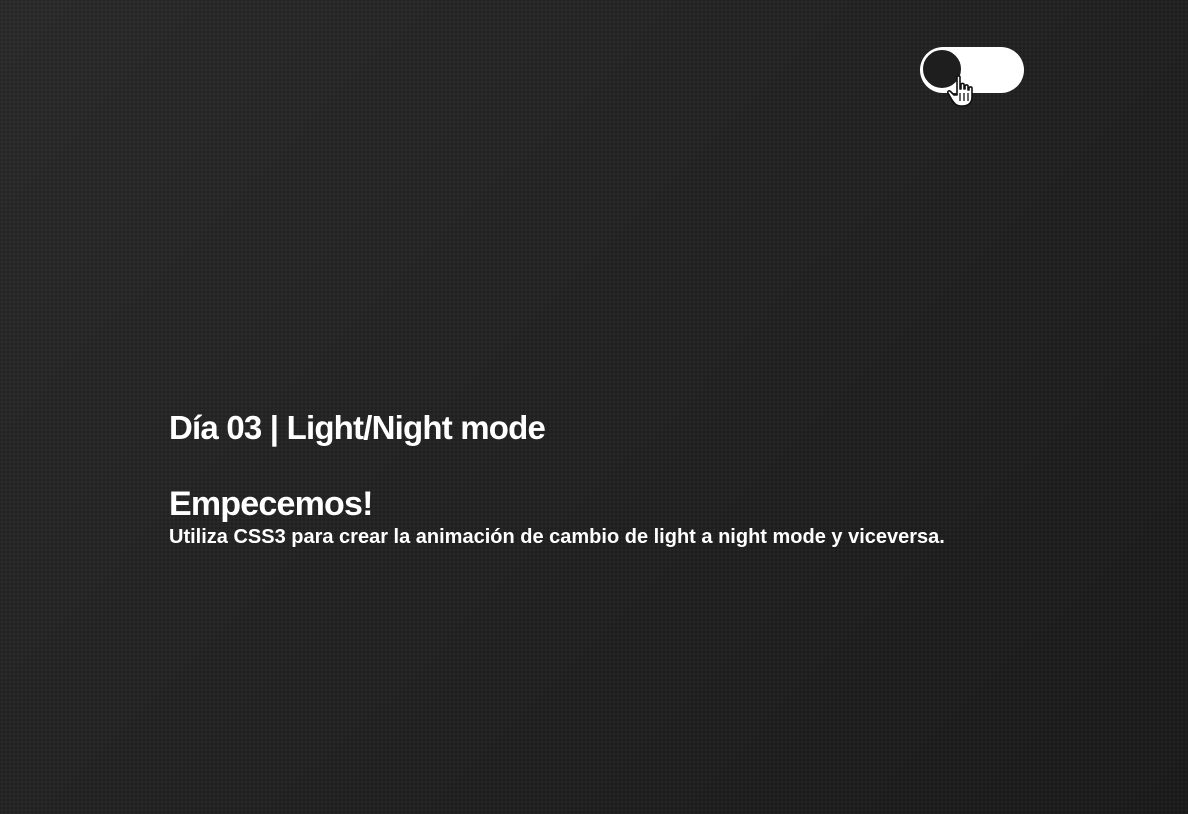 The image size is (1188, 814). What do you see at coordinates (271, 504) in the screenshot?
I see `section-heading: Empecemos!` at bounding box center [271, 504].